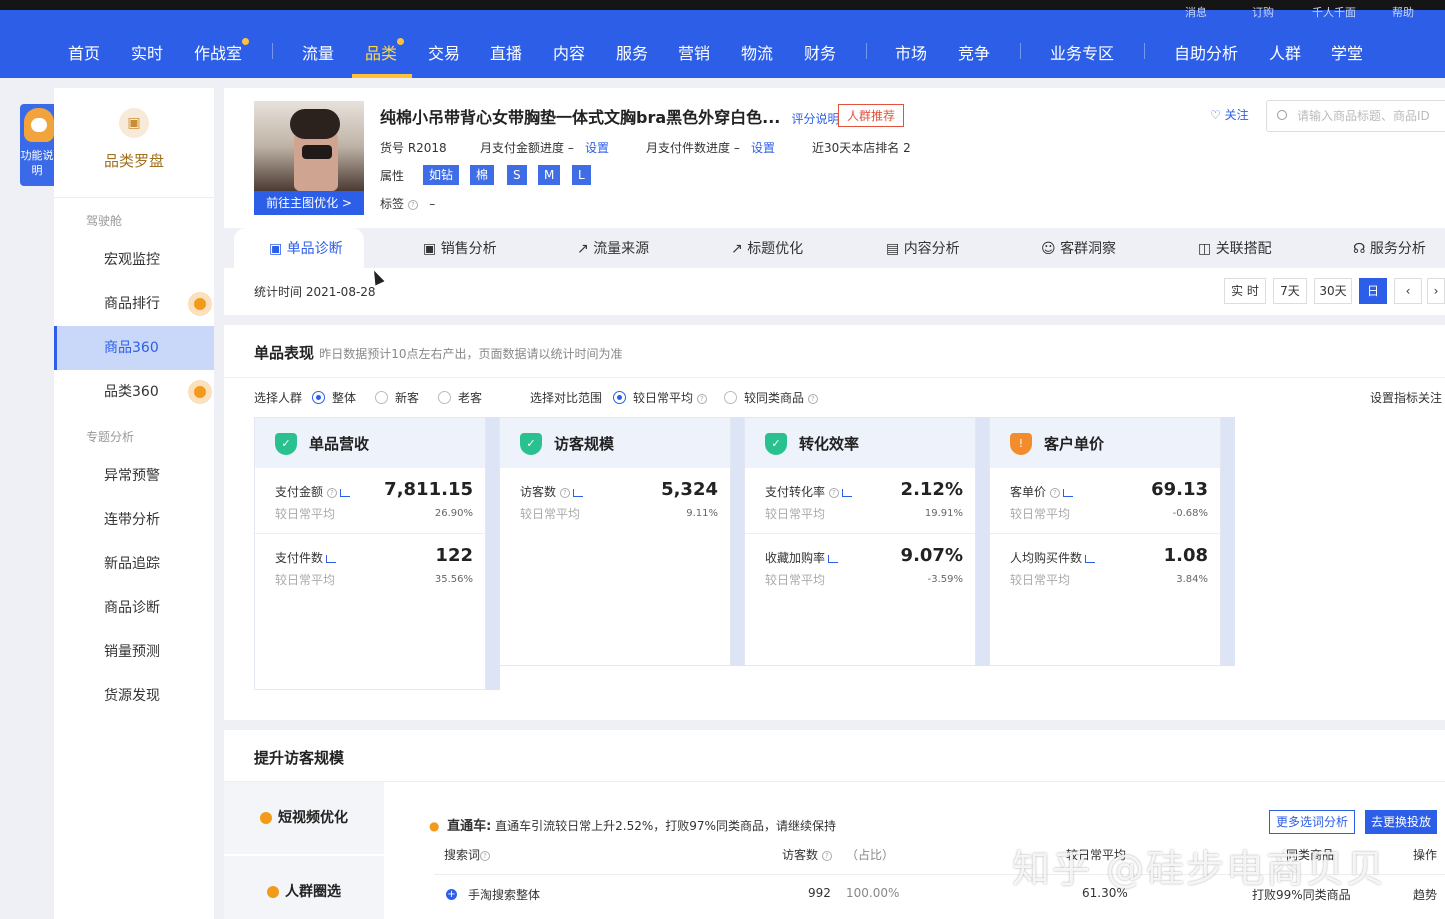 Image resolution: width=1445 pixels, height=919 pixels. What do you see at coordinates (304, 818) in the screenshot?
I see `short-video-optimize-option: 短视频优化` at bounding box center [304, 818].